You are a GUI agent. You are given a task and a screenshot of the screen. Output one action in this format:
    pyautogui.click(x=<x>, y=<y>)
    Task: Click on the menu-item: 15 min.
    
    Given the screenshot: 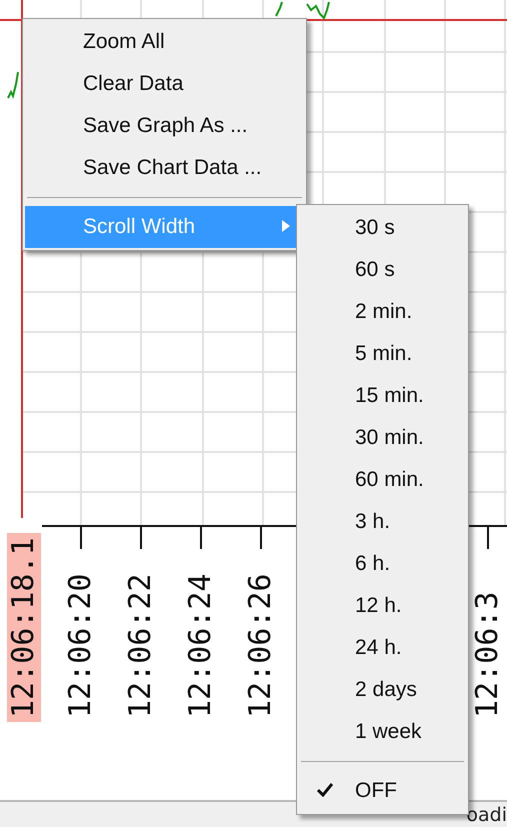 What is the action you would take?
    pyautogui.click(x=382, y=396)
    